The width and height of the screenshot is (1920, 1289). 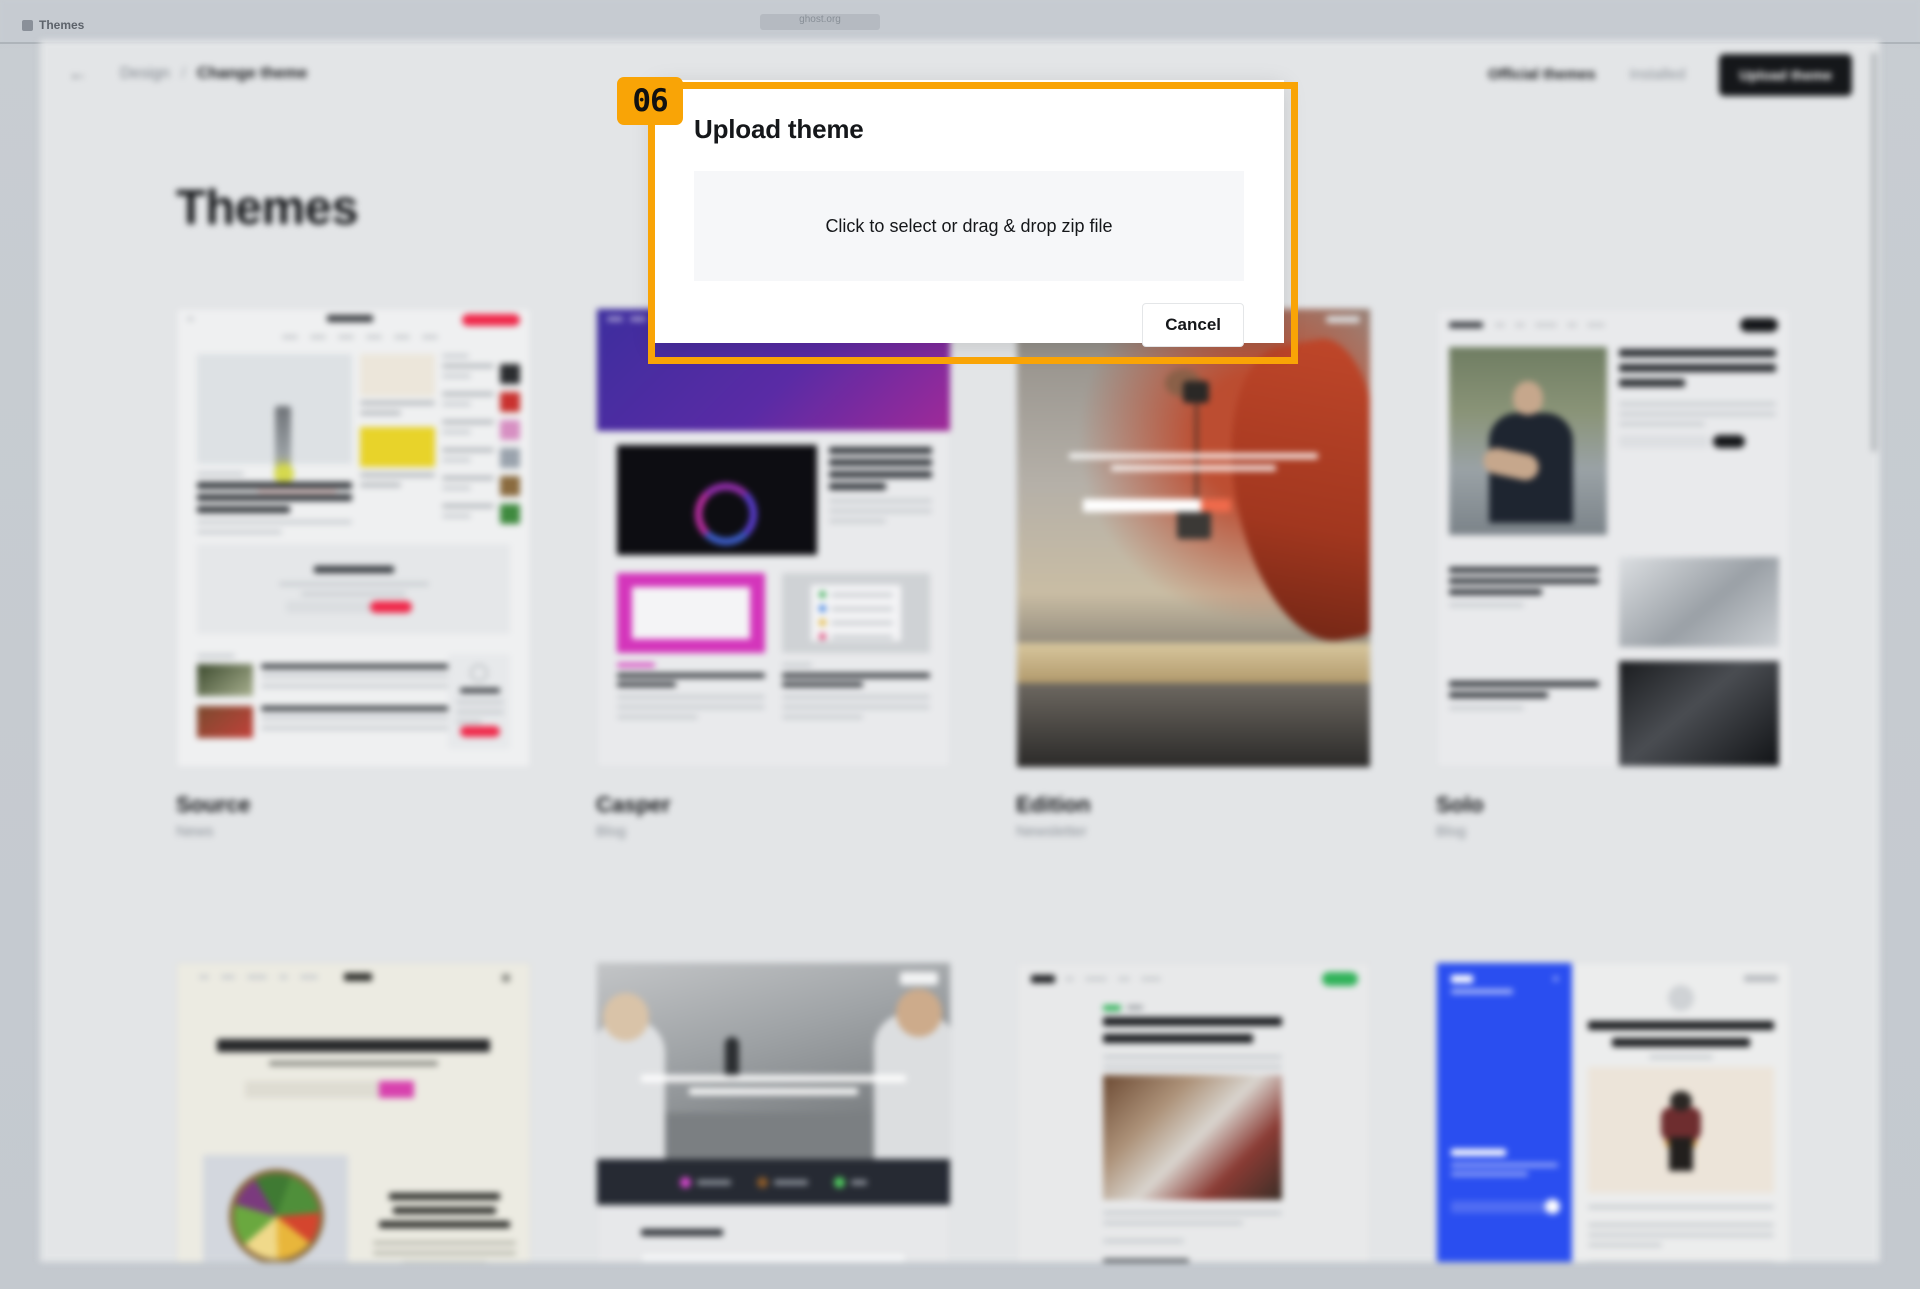 What do you see at coordinates (1051, 831) in the screenshot?
I see `theme-category: Newsletter` at bounding box center [1051, 831].